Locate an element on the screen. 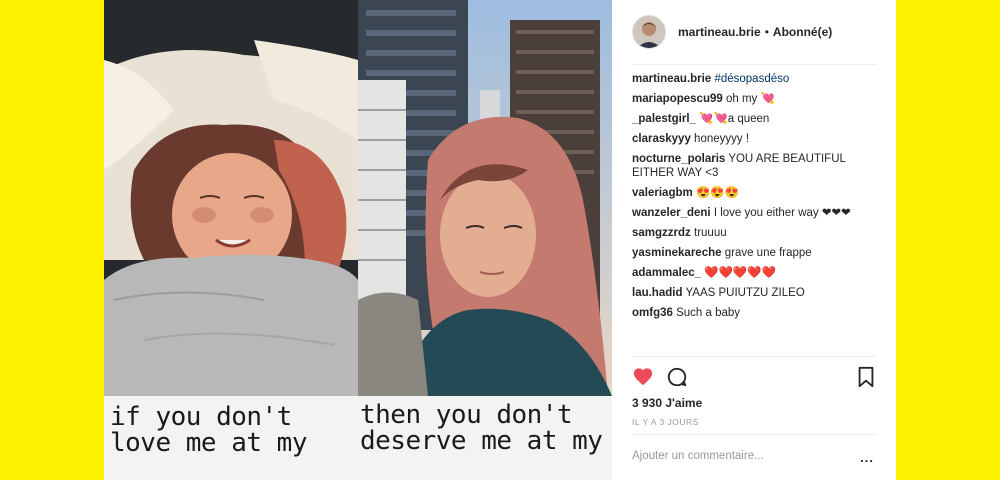  likes-count: 3 930 J'aime is located at coordinates (667, 403).